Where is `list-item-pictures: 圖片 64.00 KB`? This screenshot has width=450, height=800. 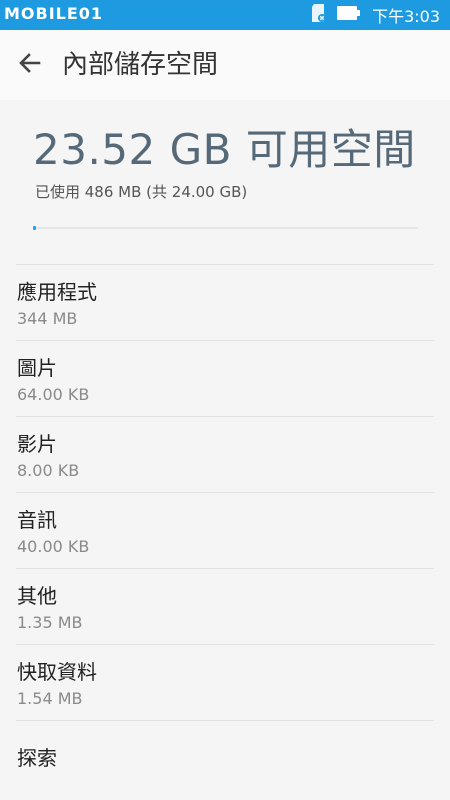
list-item-pictures: 圖片 64.00 KB is located at coordinates (225, 378).